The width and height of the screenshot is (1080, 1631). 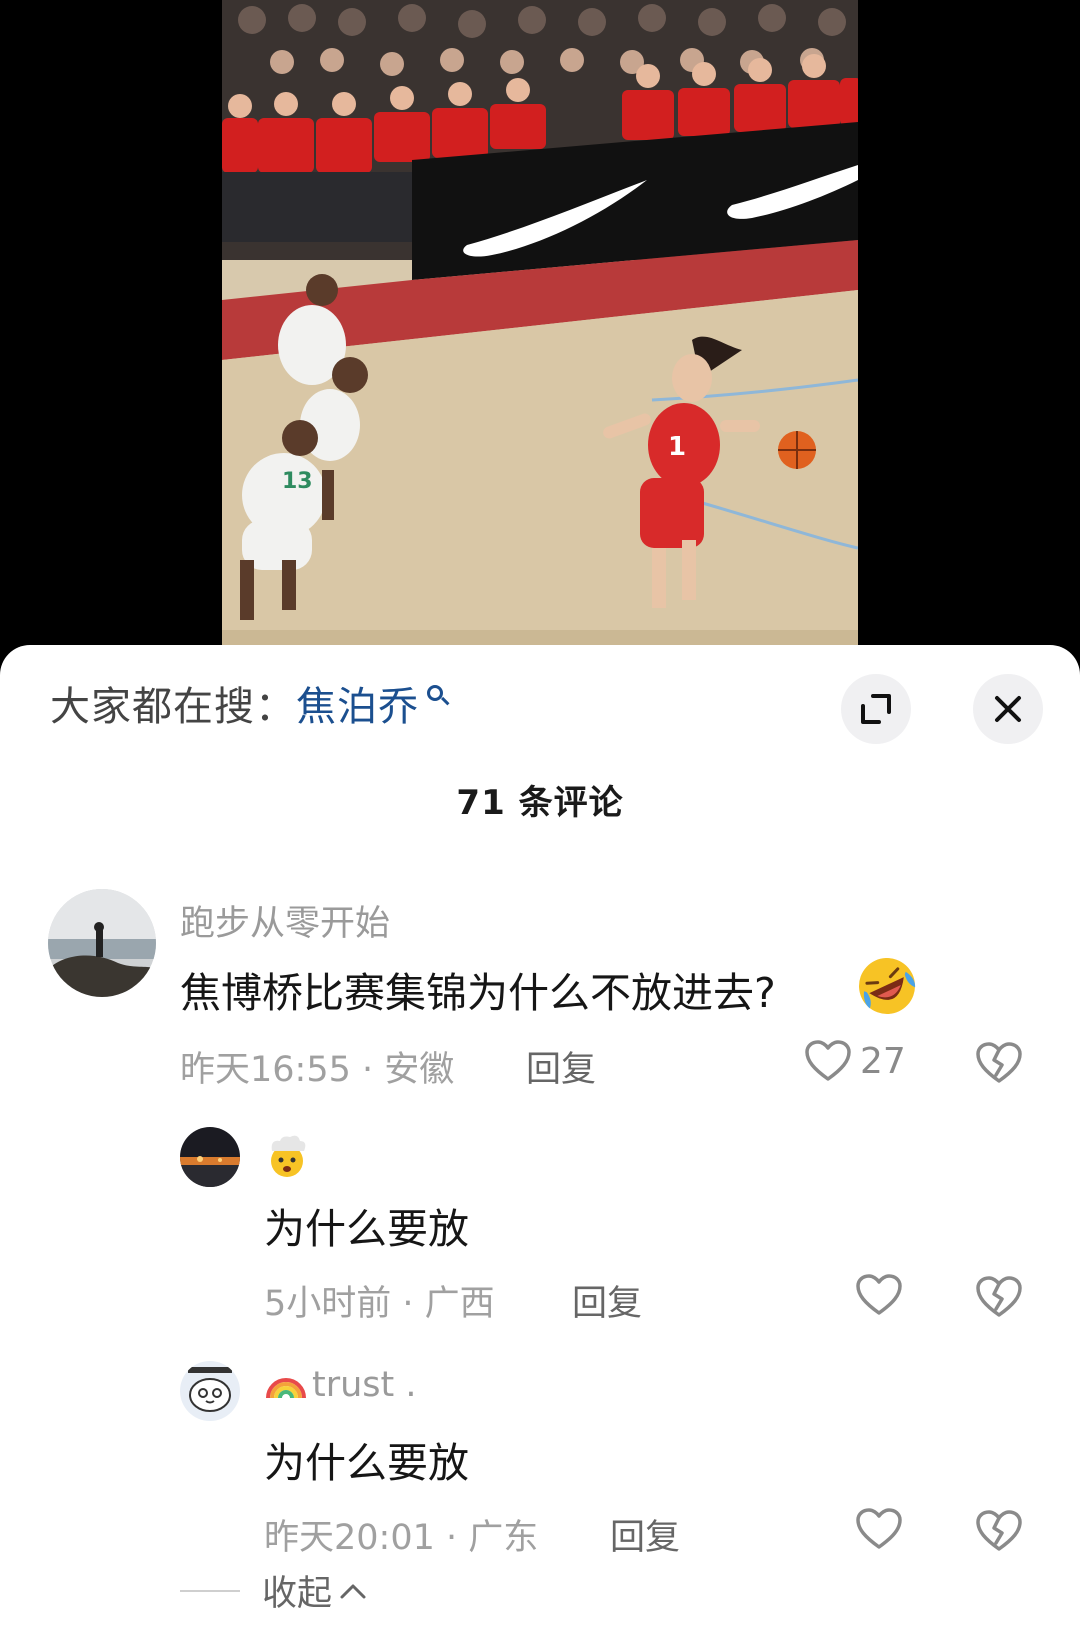 What do you see at coordinates (357, 703) in the screenshot?
I see `trending-search-term: 焦泊乔` at bounding box center [357, 703].